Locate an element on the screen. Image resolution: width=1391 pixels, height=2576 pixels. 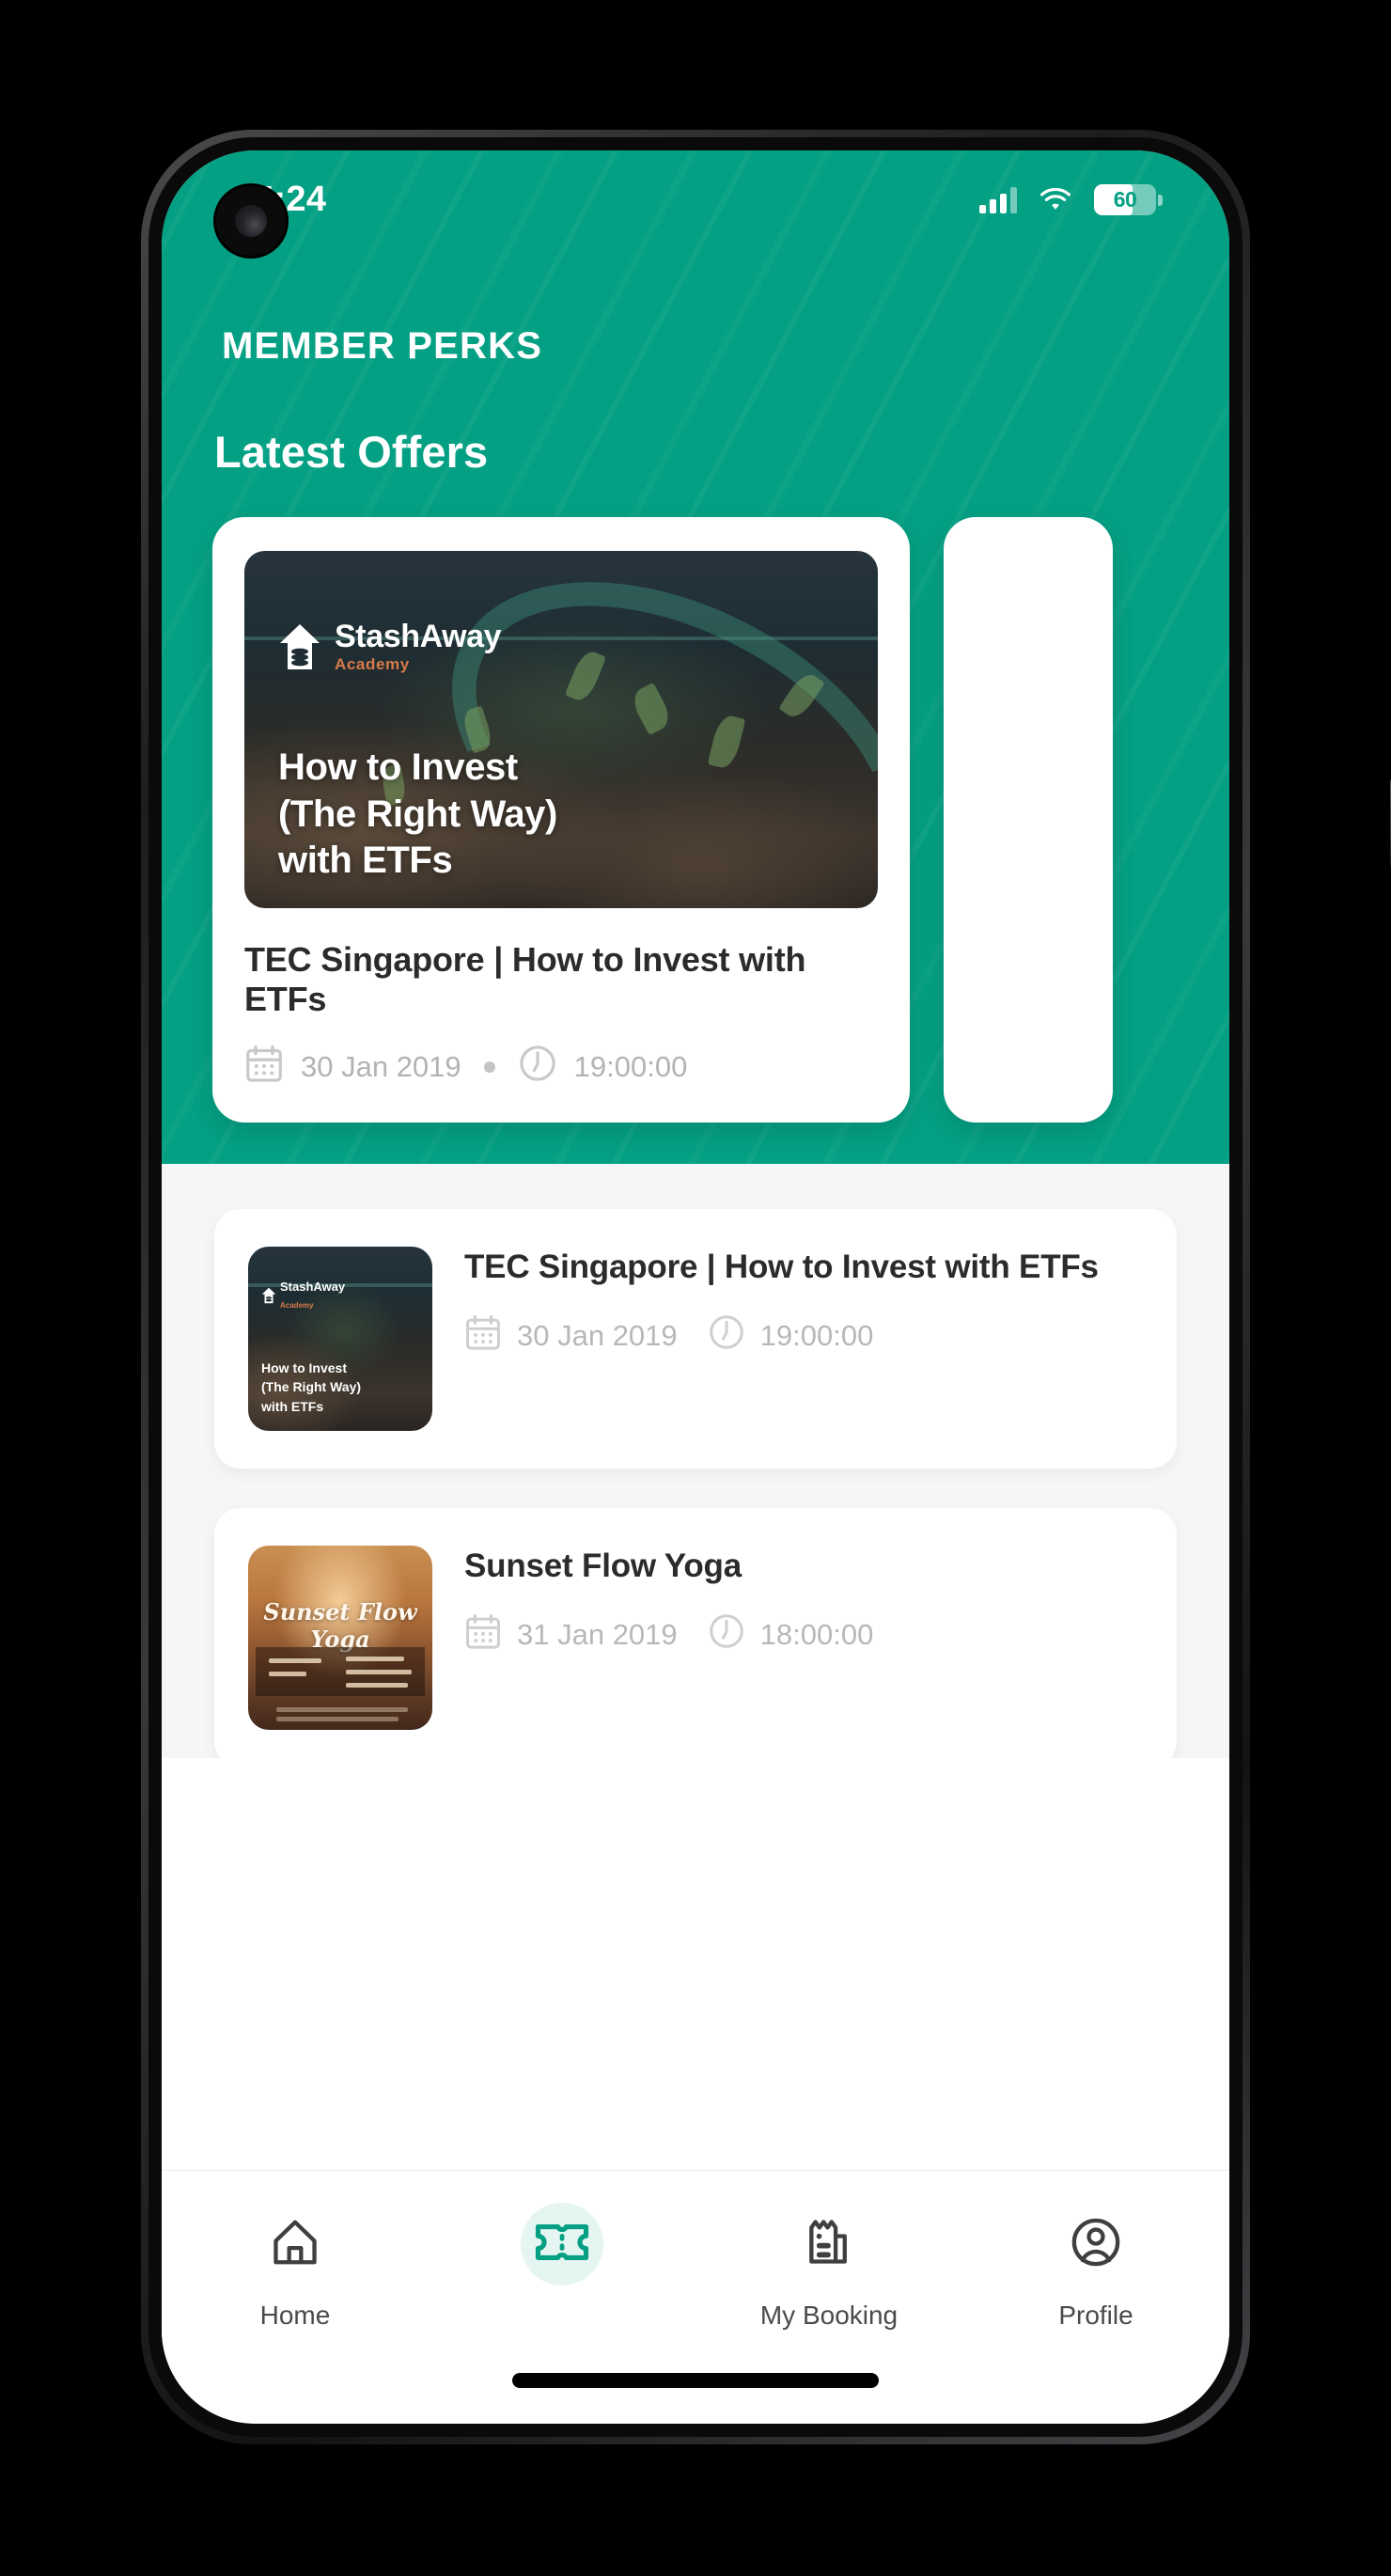
status-bar: 5:24 60 is located at coordinates (696, 199).